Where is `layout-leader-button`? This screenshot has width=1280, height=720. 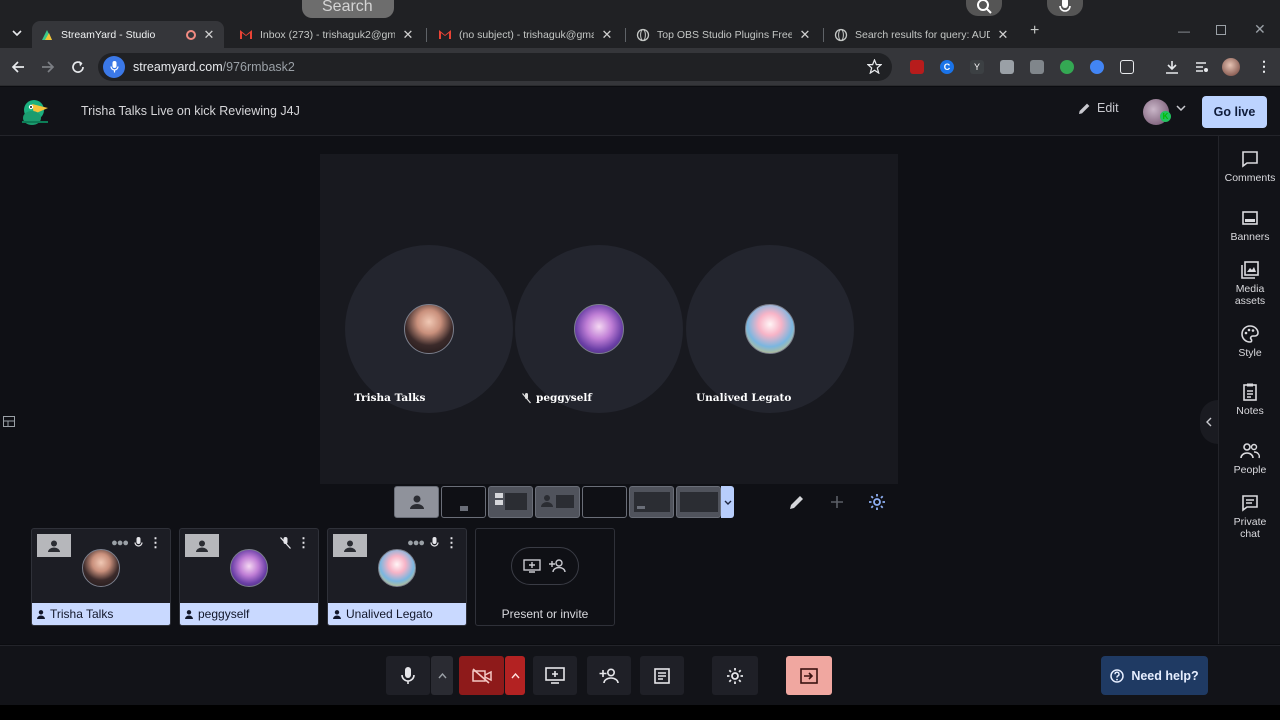
layout-leader-button is located at coordinates (557, 502).